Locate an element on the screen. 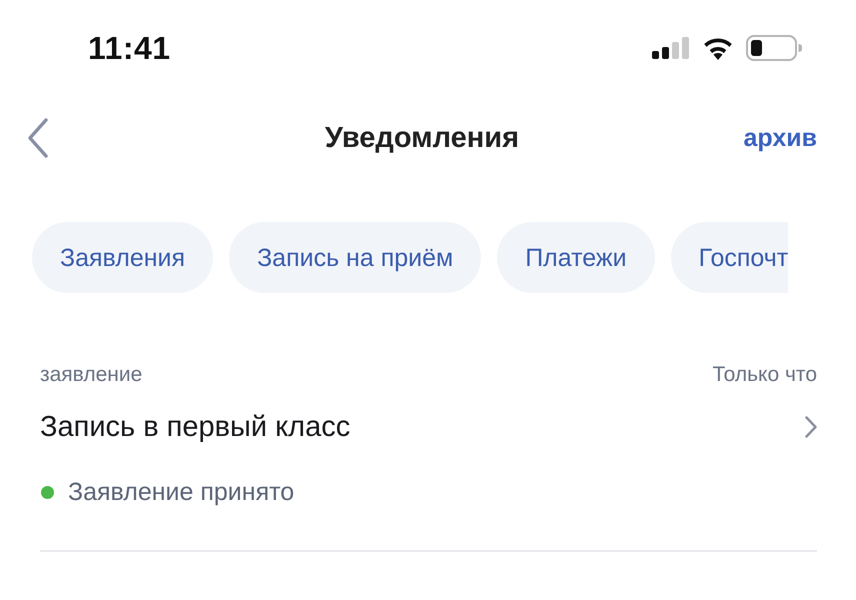 Image resolution: width=856 pixels, height=600 pixels. filter-chip: Платежи is located at coordinates (576, 257).